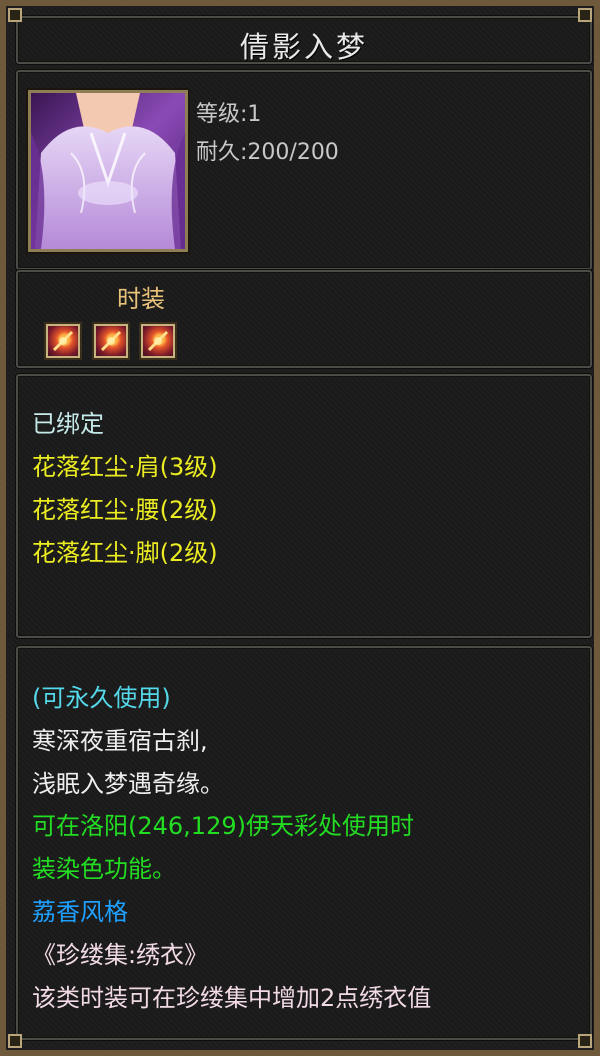  Describe the element at coordinates (125, 510) in the screenshot. I see `set-attribute-waist: 花落红尘·腰(2级)` at that location.